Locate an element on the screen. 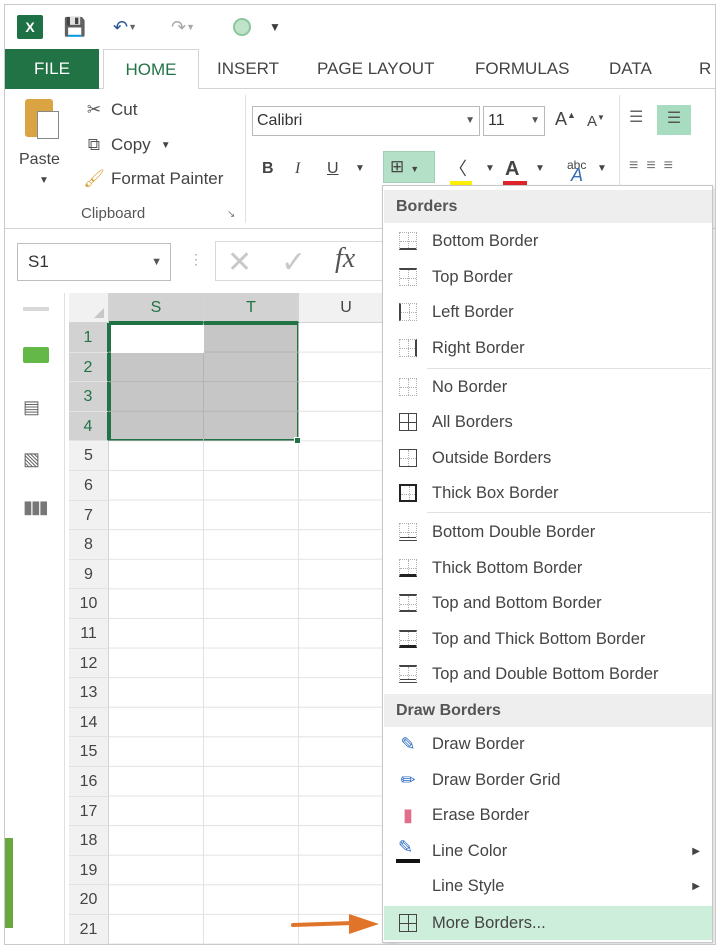 This screenshot has height=949, width=720. format-painter-button: 🖌 Format Painter is located at coordinates (153, 179).